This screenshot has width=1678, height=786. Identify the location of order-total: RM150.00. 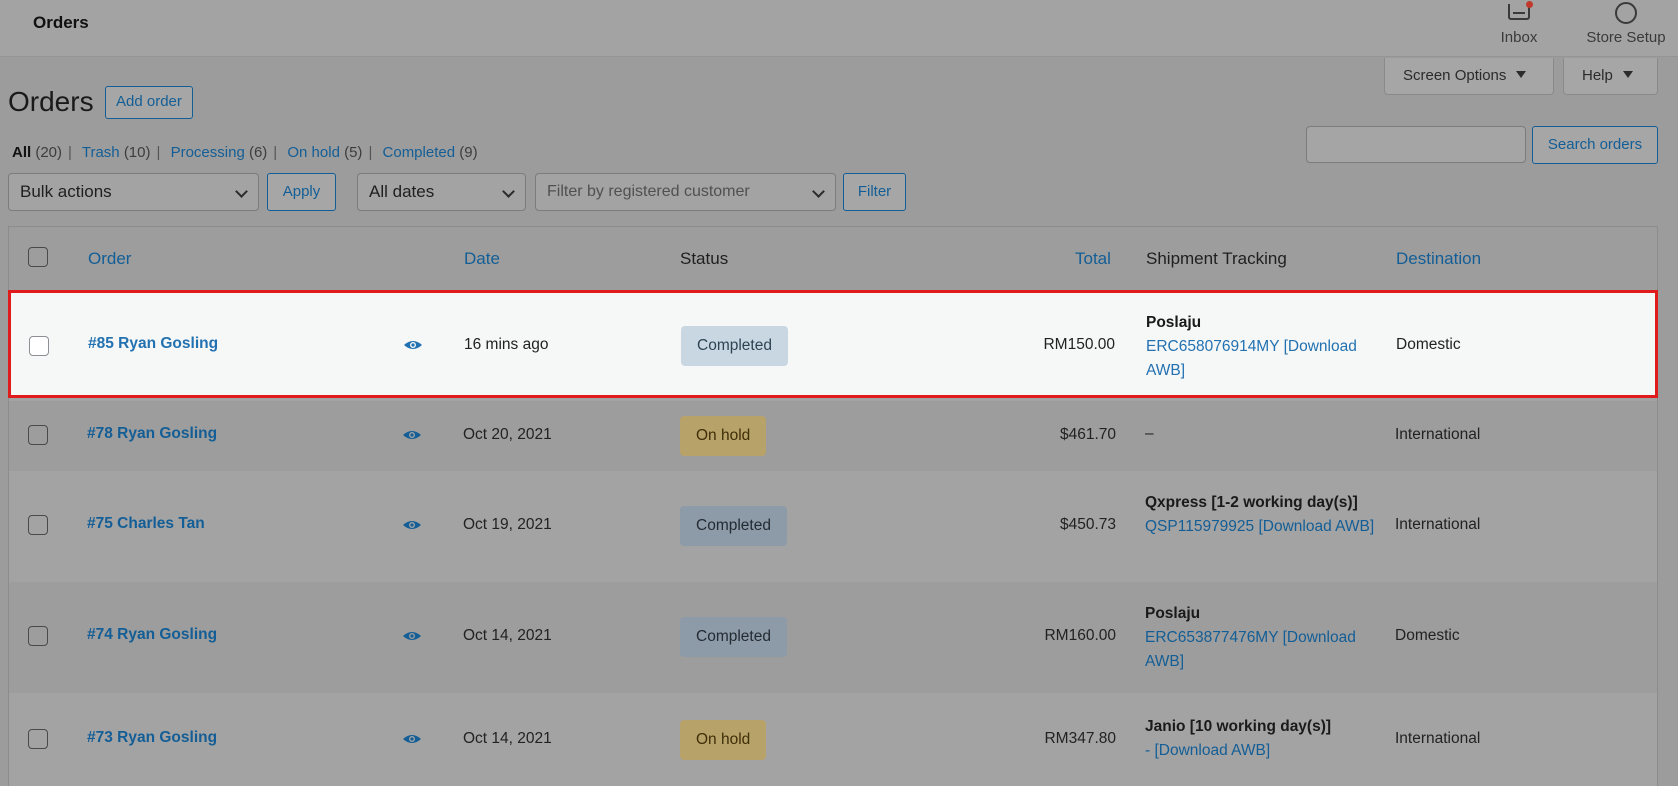
(1079, 344).